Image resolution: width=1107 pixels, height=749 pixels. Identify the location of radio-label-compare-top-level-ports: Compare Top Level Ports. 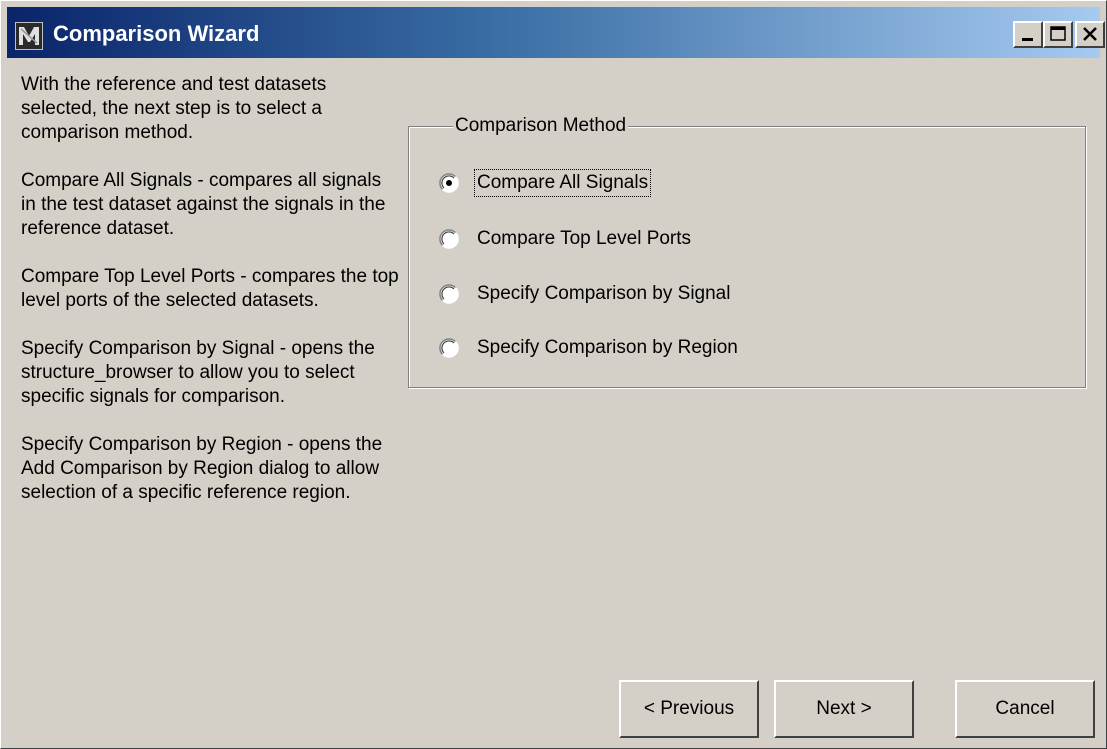
(584, 239).